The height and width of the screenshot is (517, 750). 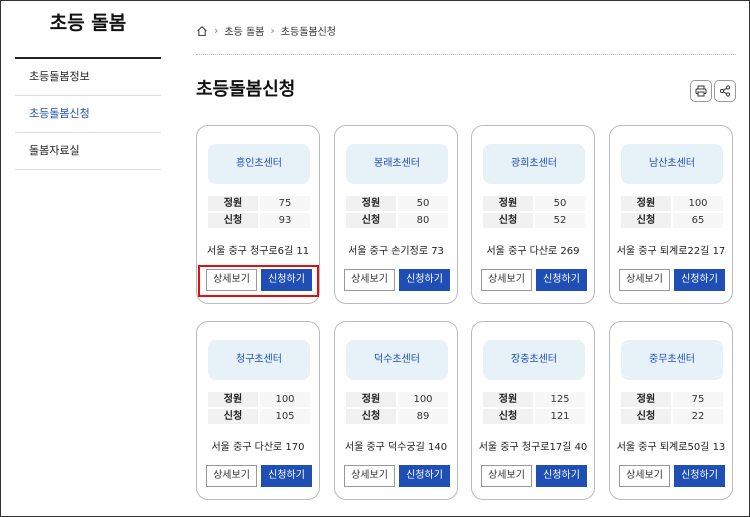 I want to click on center-address: 서울 중구 덕수궁길 140, so click(x=396, y=447).